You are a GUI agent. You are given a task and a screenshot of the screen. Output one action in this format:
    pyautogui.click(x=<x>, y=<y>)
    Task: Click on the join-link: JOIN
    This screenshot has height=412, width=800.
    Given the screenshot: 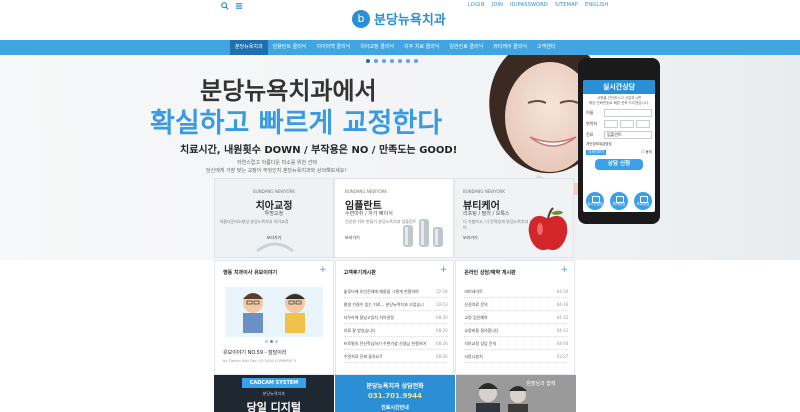 What is the action you would take?
    pyautogui.click(x=497, y=5)
    